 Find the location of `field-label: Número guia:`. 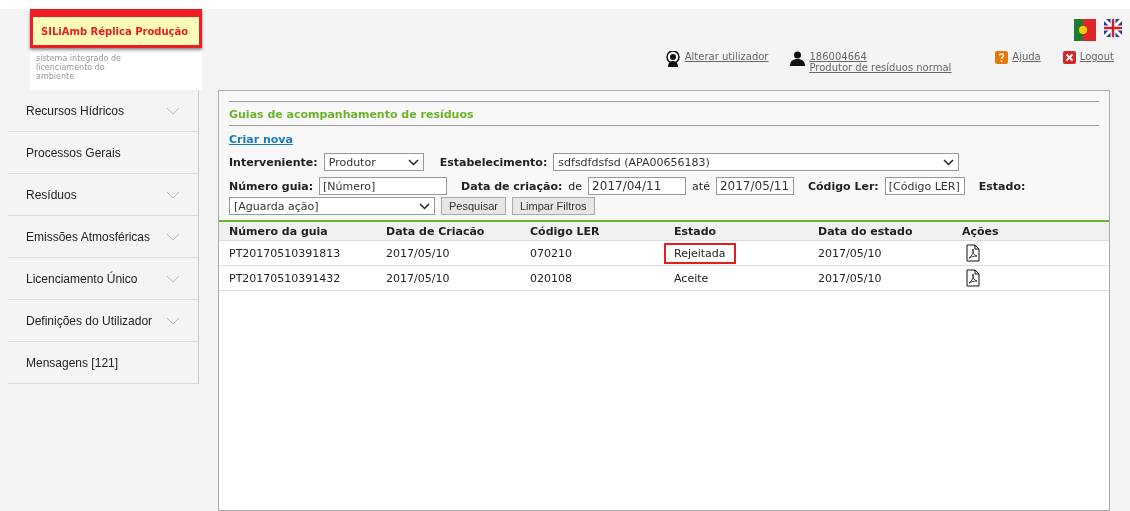

field-label: Número guia: is located at coordinates (271, 186).